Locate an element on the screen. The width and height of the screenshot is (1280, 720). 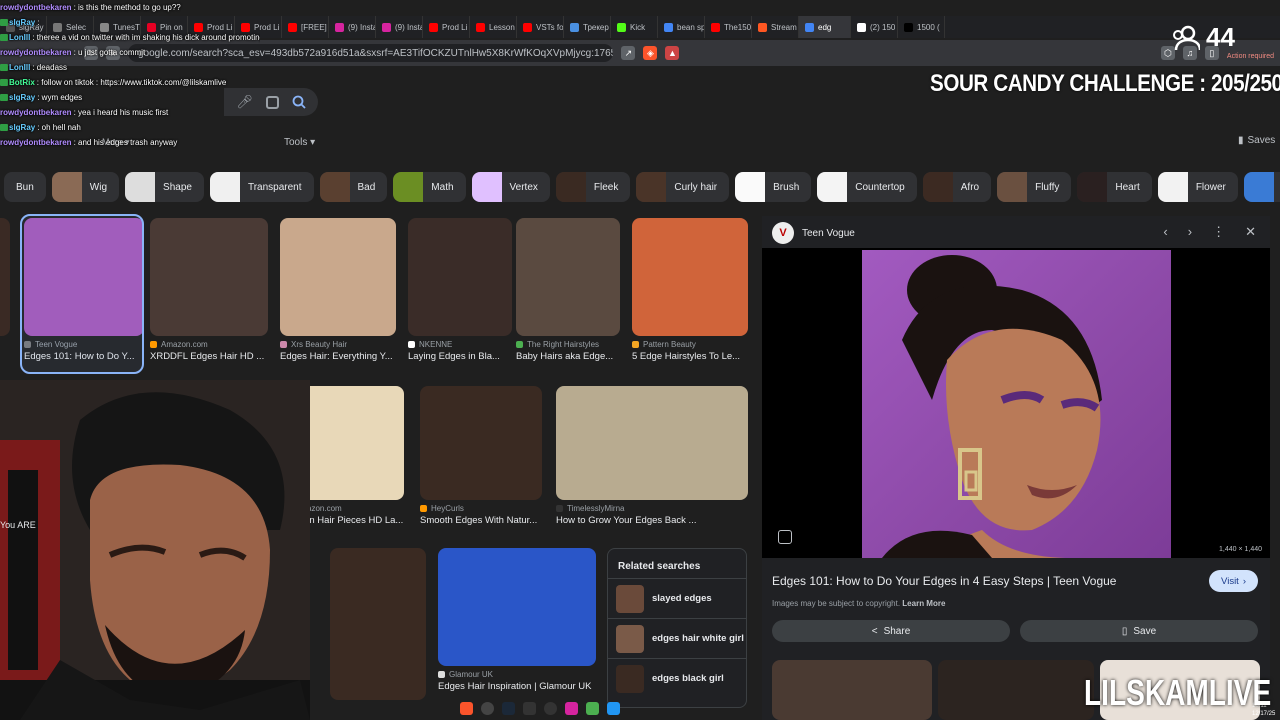
browser-tab: The150 is located at coordinates (728, 27).